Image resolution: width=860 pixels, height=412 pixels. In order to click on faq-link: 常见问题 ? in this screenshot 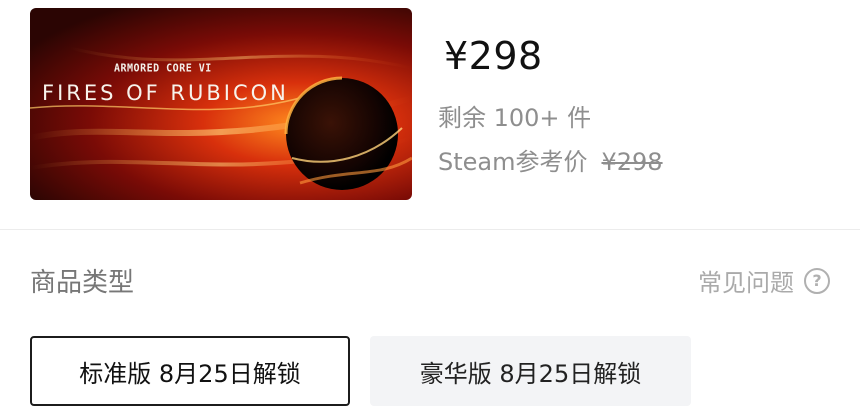, I will do `click(764, 280)`.